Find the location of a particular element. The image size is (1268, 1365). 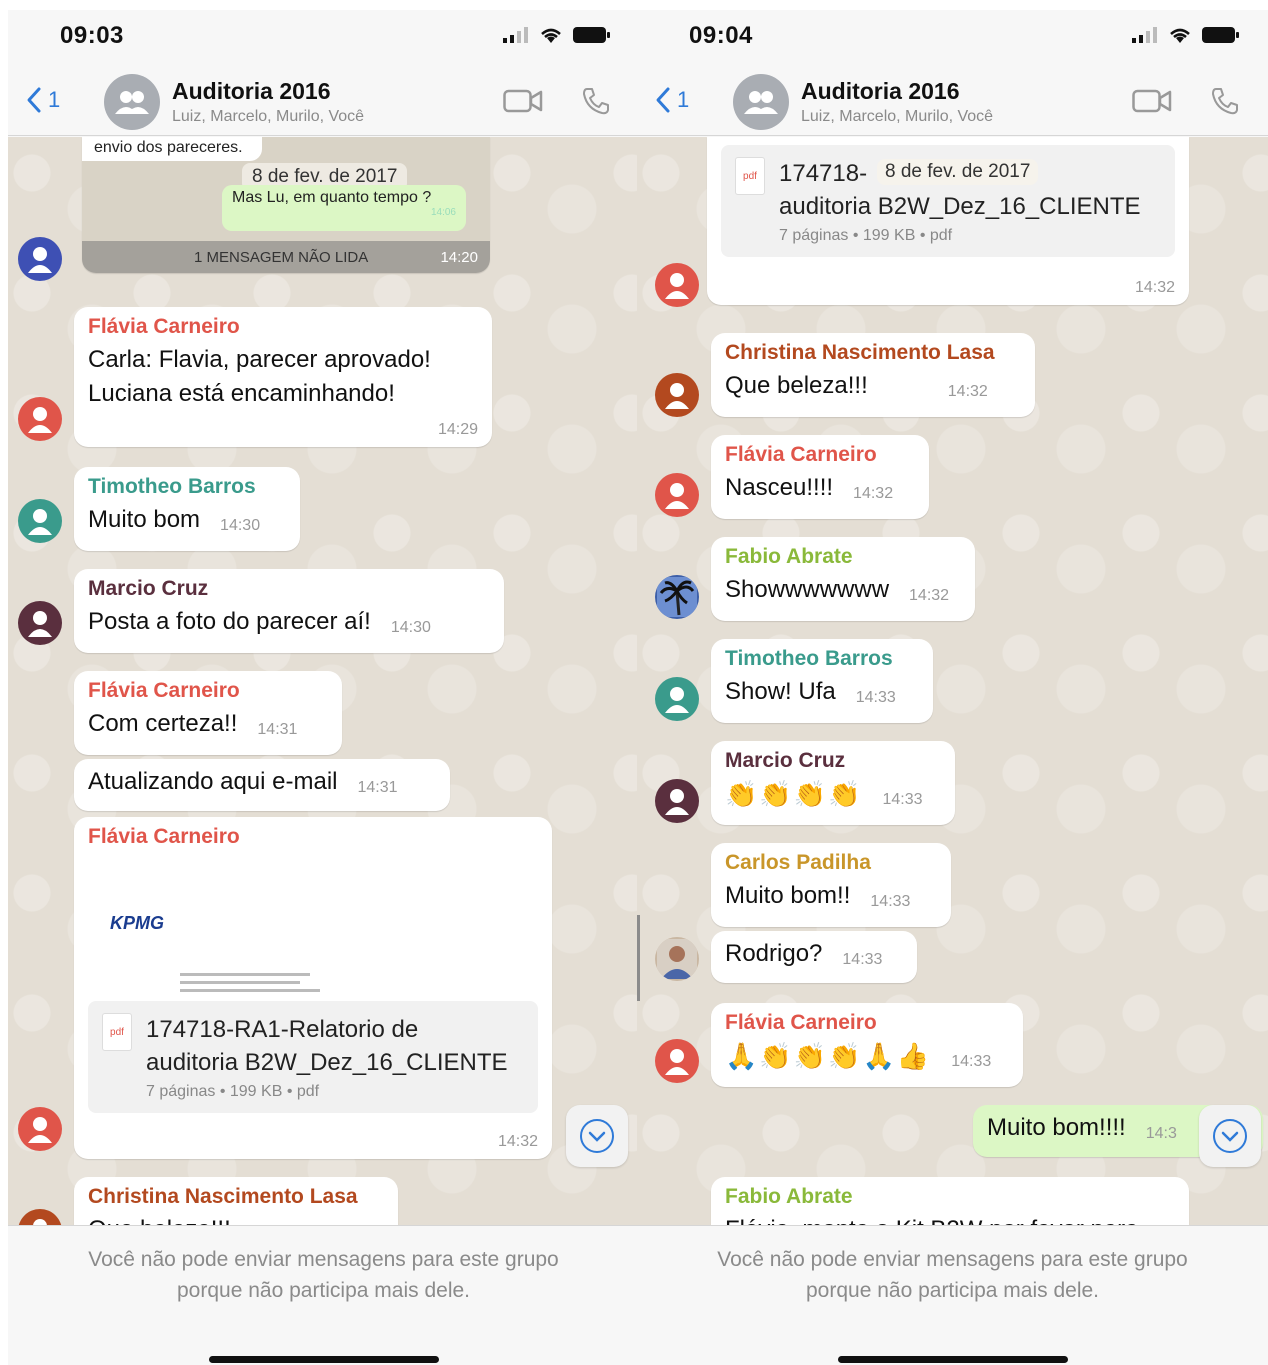

message-row: Rodrigo? 14:33 is located at coordinates (814, 954).